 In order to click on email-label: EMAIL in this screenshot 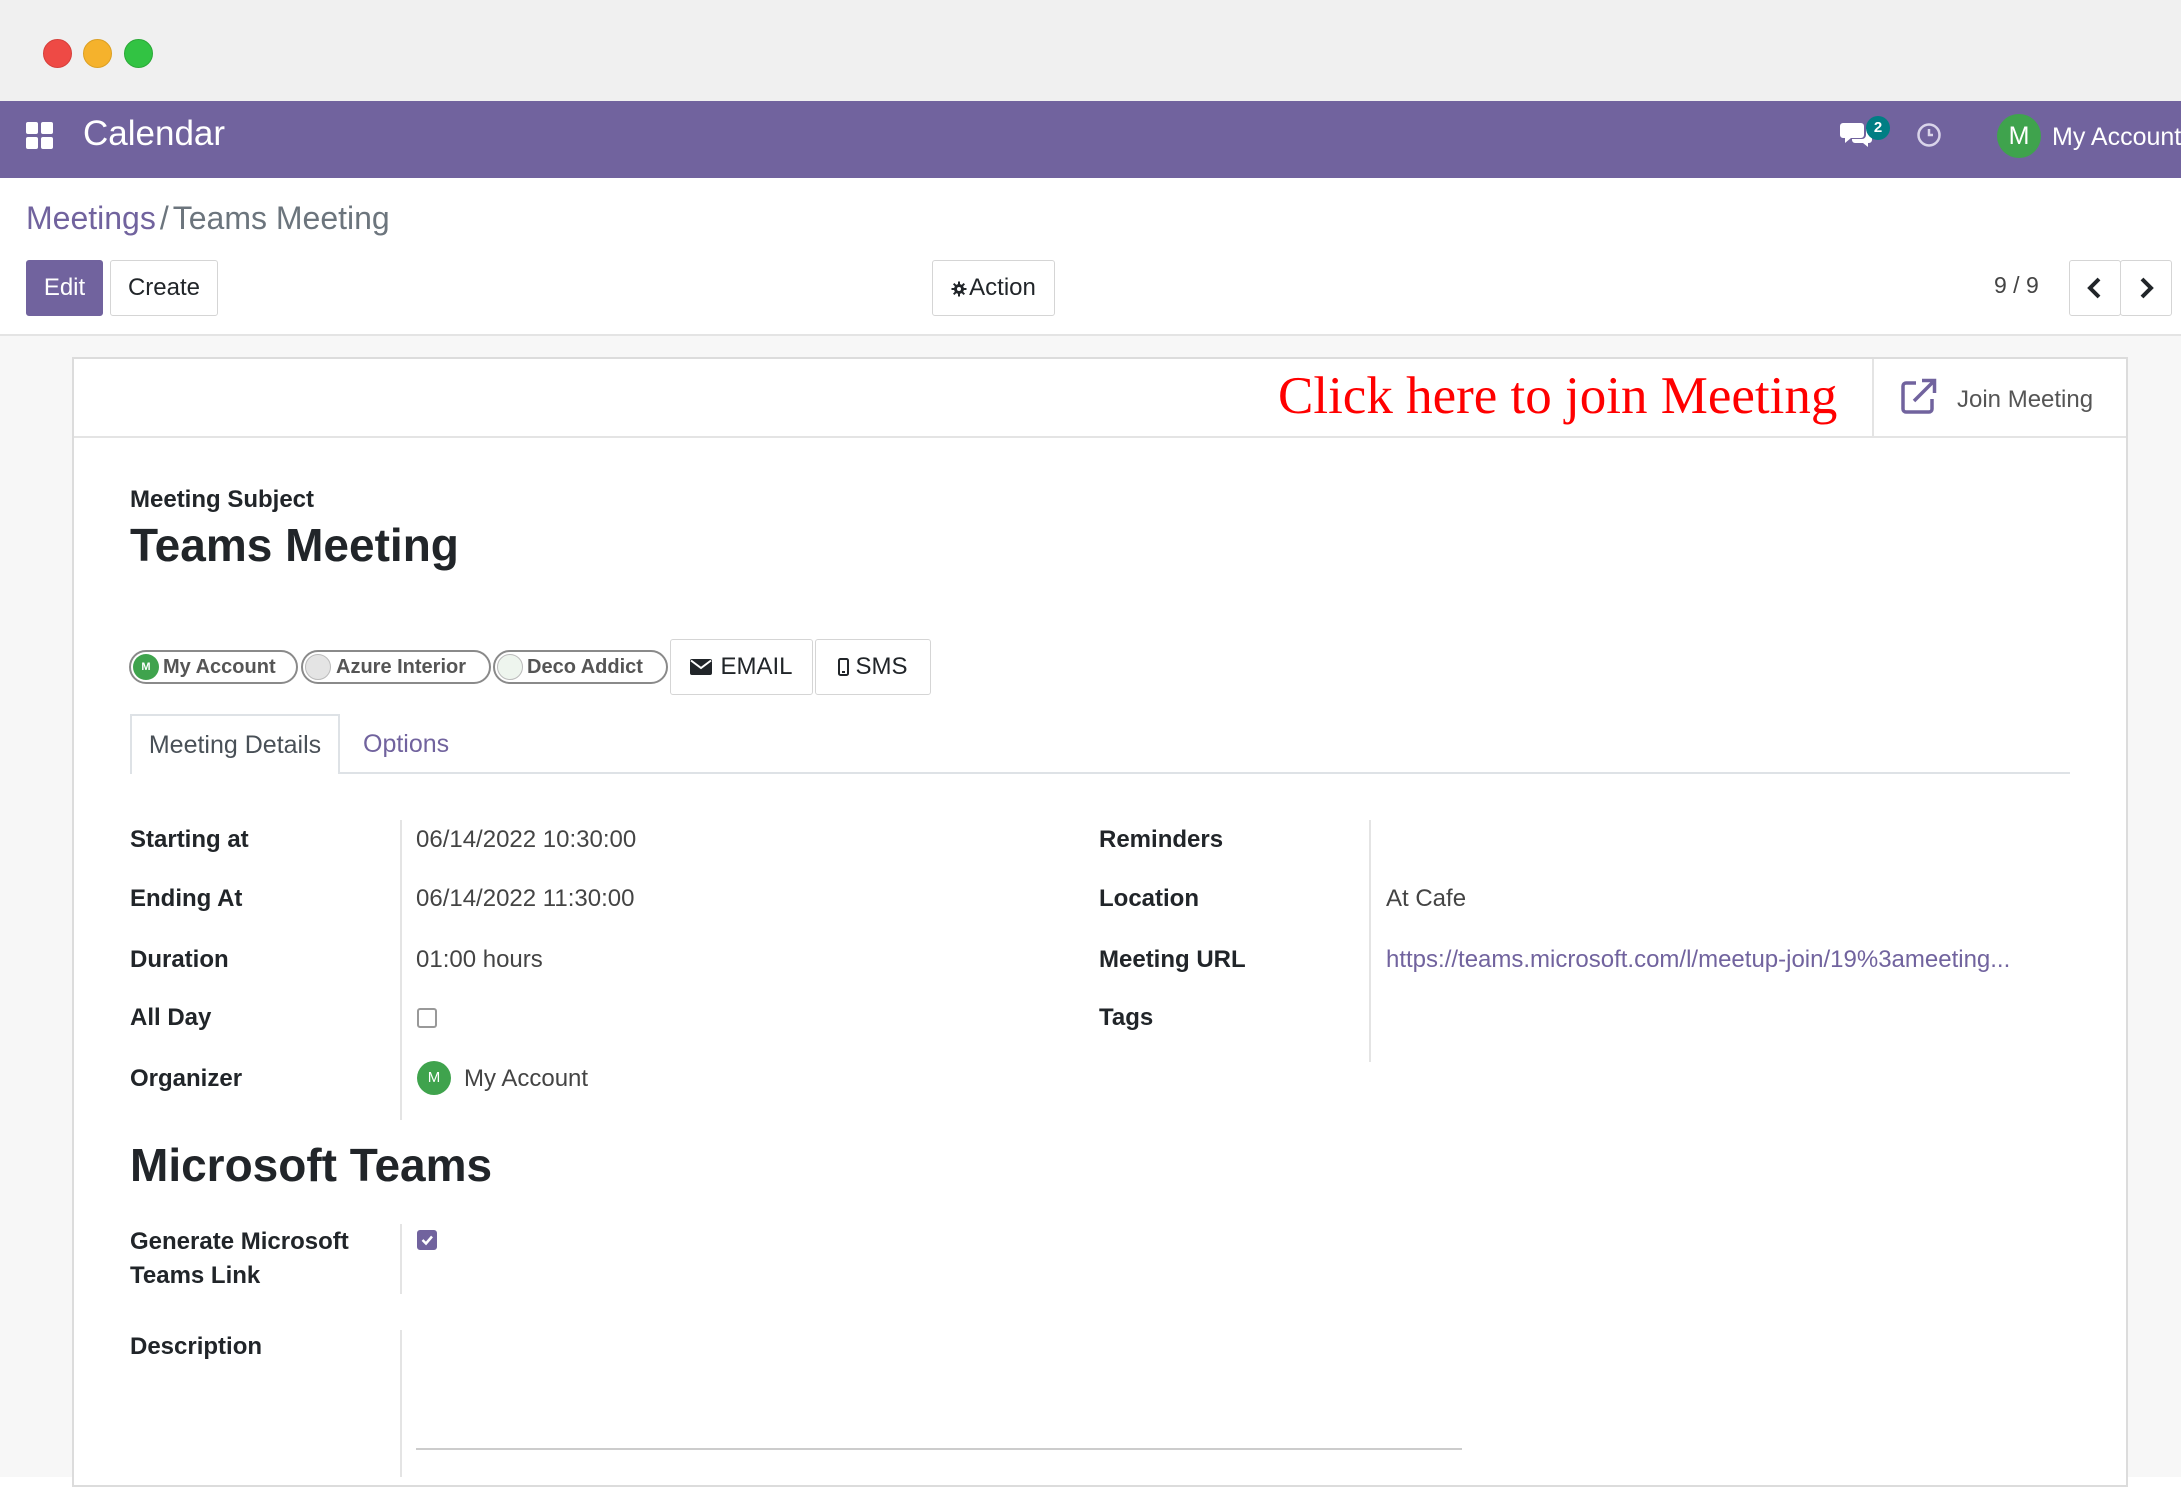, I will do `click(756, 666)`.